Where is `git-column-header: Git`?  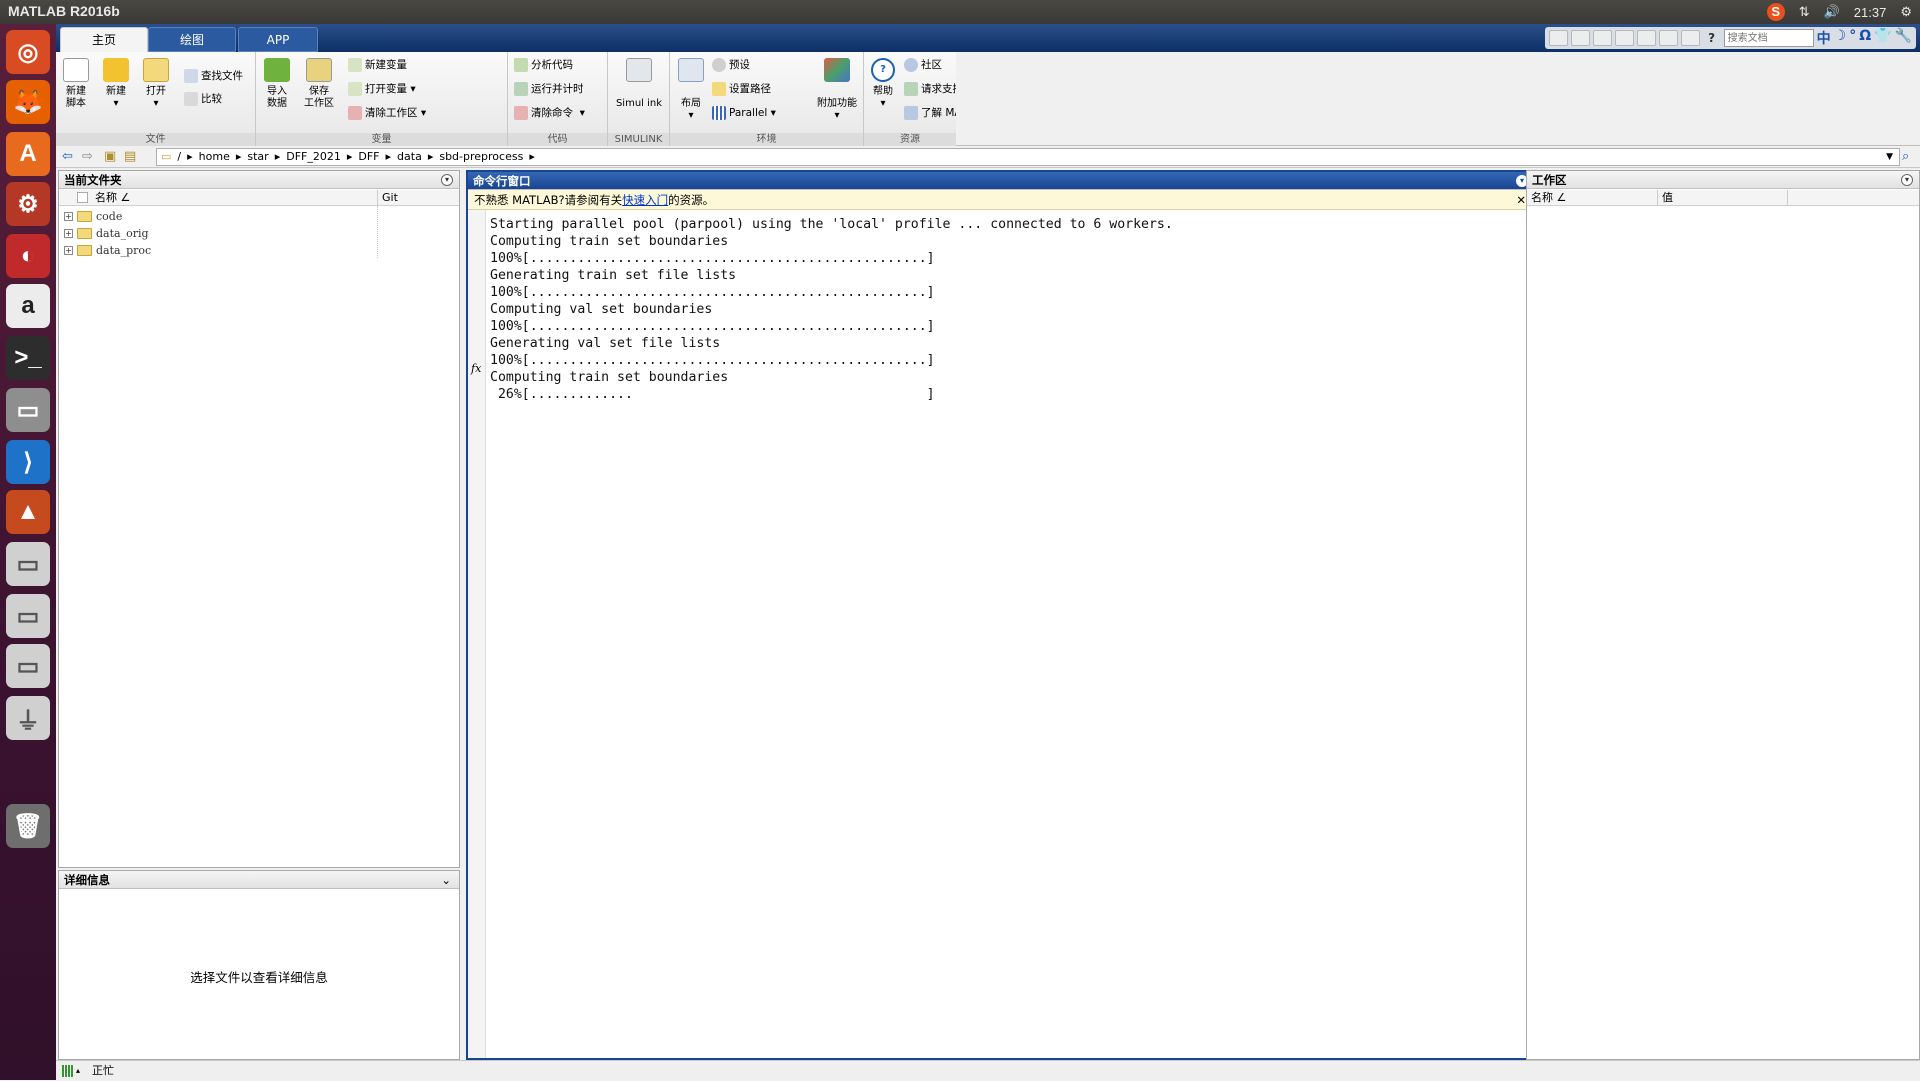 git-column-header: Git is located at coordinates (387, 198).